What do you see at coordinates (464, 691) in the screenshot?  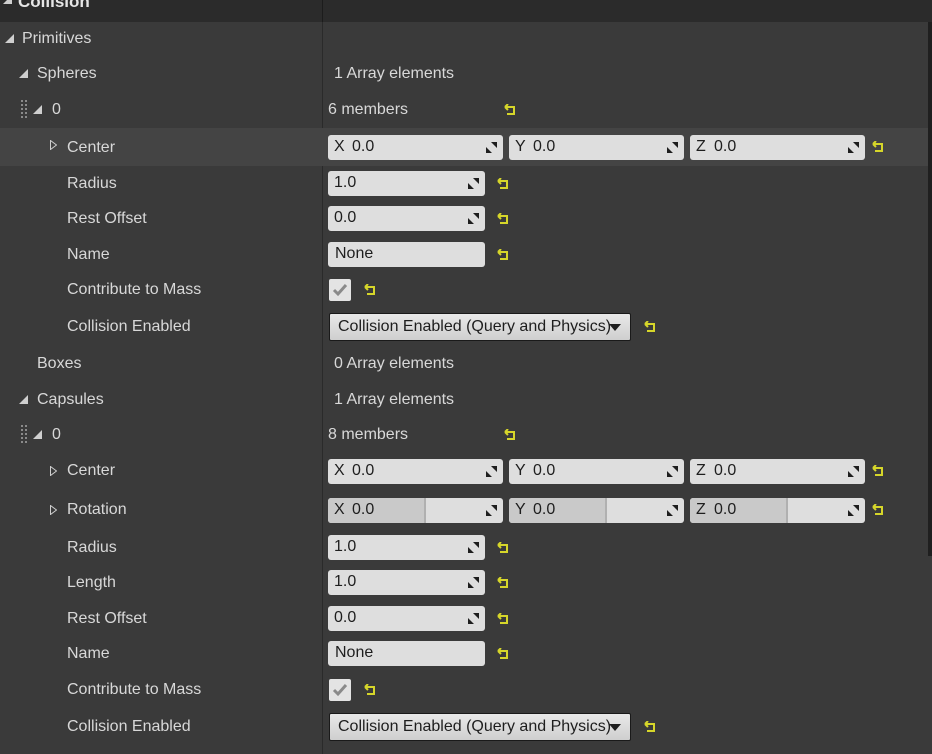 I see `row-capsule-contribute-to-mass: Contribute to Mass` at bounding box center [464, 691].